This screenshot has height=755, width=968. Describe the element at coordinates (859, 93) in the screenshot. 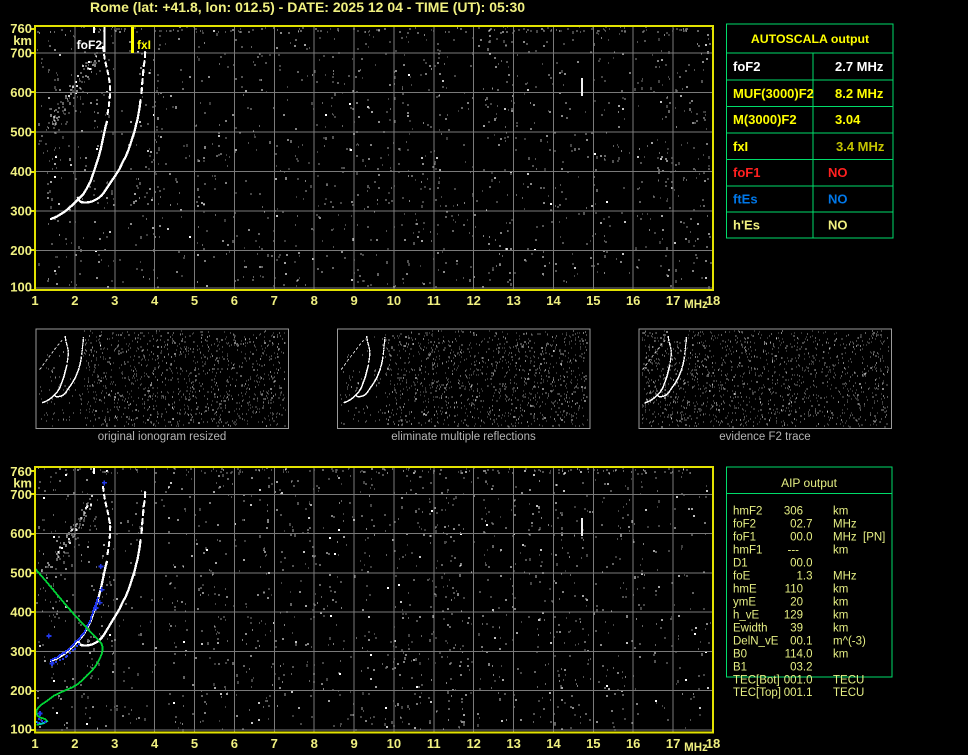

I see `svg-text: 8.2 MHz` at that location.